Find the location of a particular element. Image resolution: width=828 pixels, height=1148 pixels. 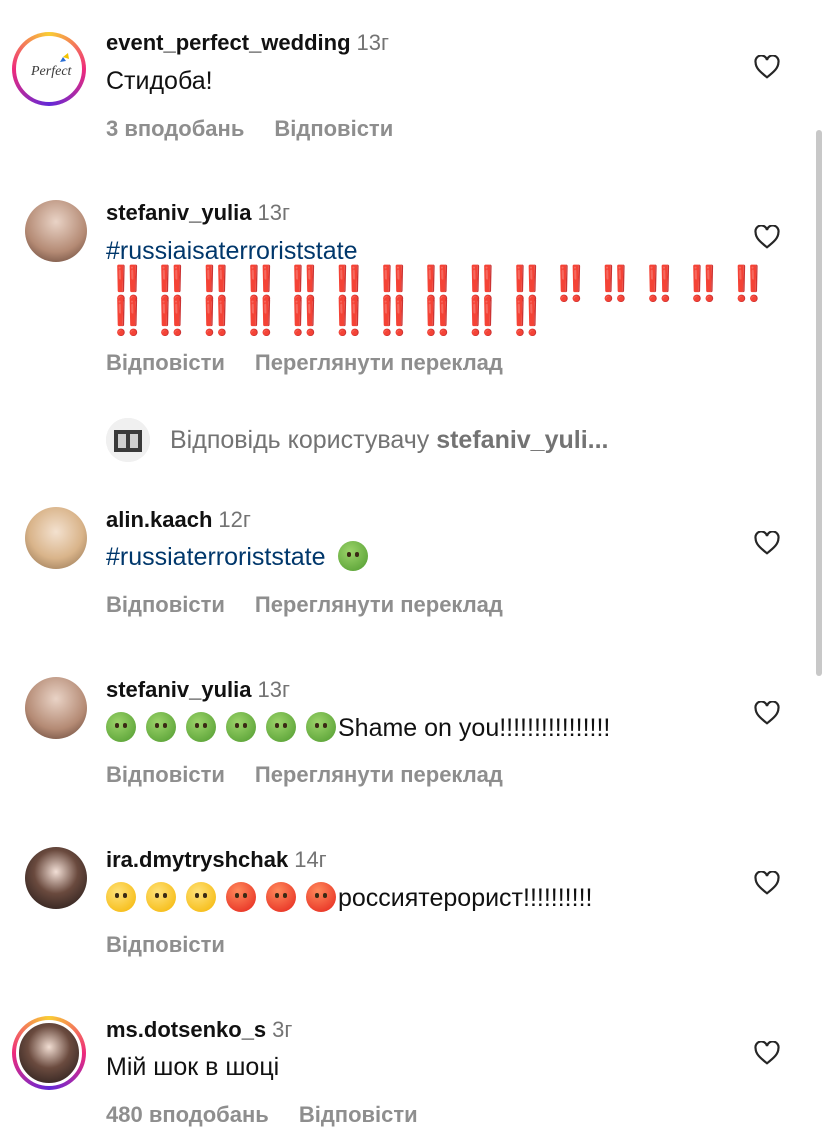

hashtag-link: #russiaterroriststate is located at coordinates (216, 557).